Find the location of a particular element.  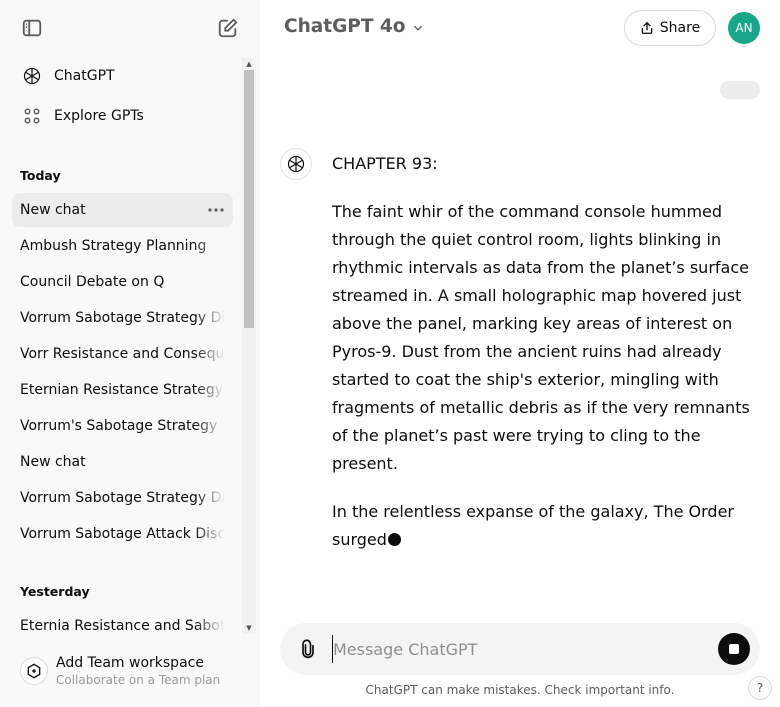

chevron-down-icon is located at coordinates (418, 28).